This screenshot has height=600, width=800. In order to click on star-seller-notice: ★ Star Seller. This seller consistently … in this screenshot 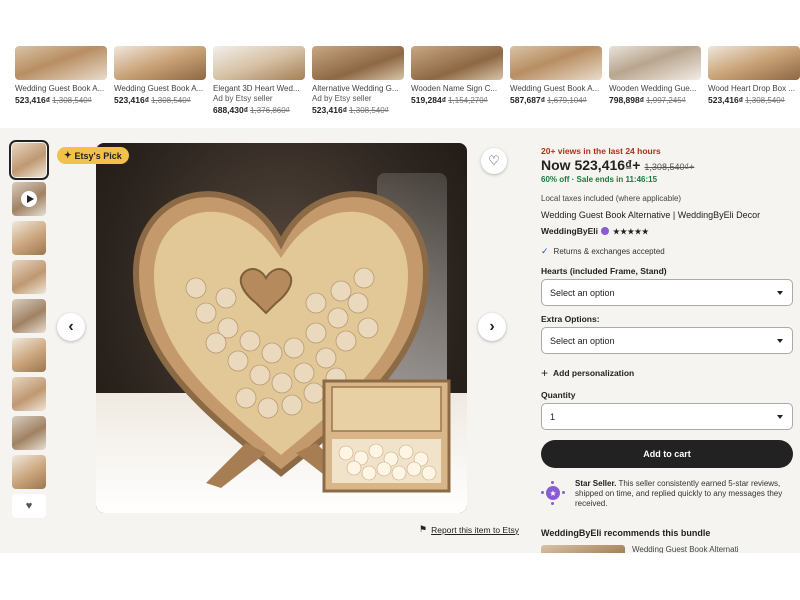, I will do `click(667, 494)`.